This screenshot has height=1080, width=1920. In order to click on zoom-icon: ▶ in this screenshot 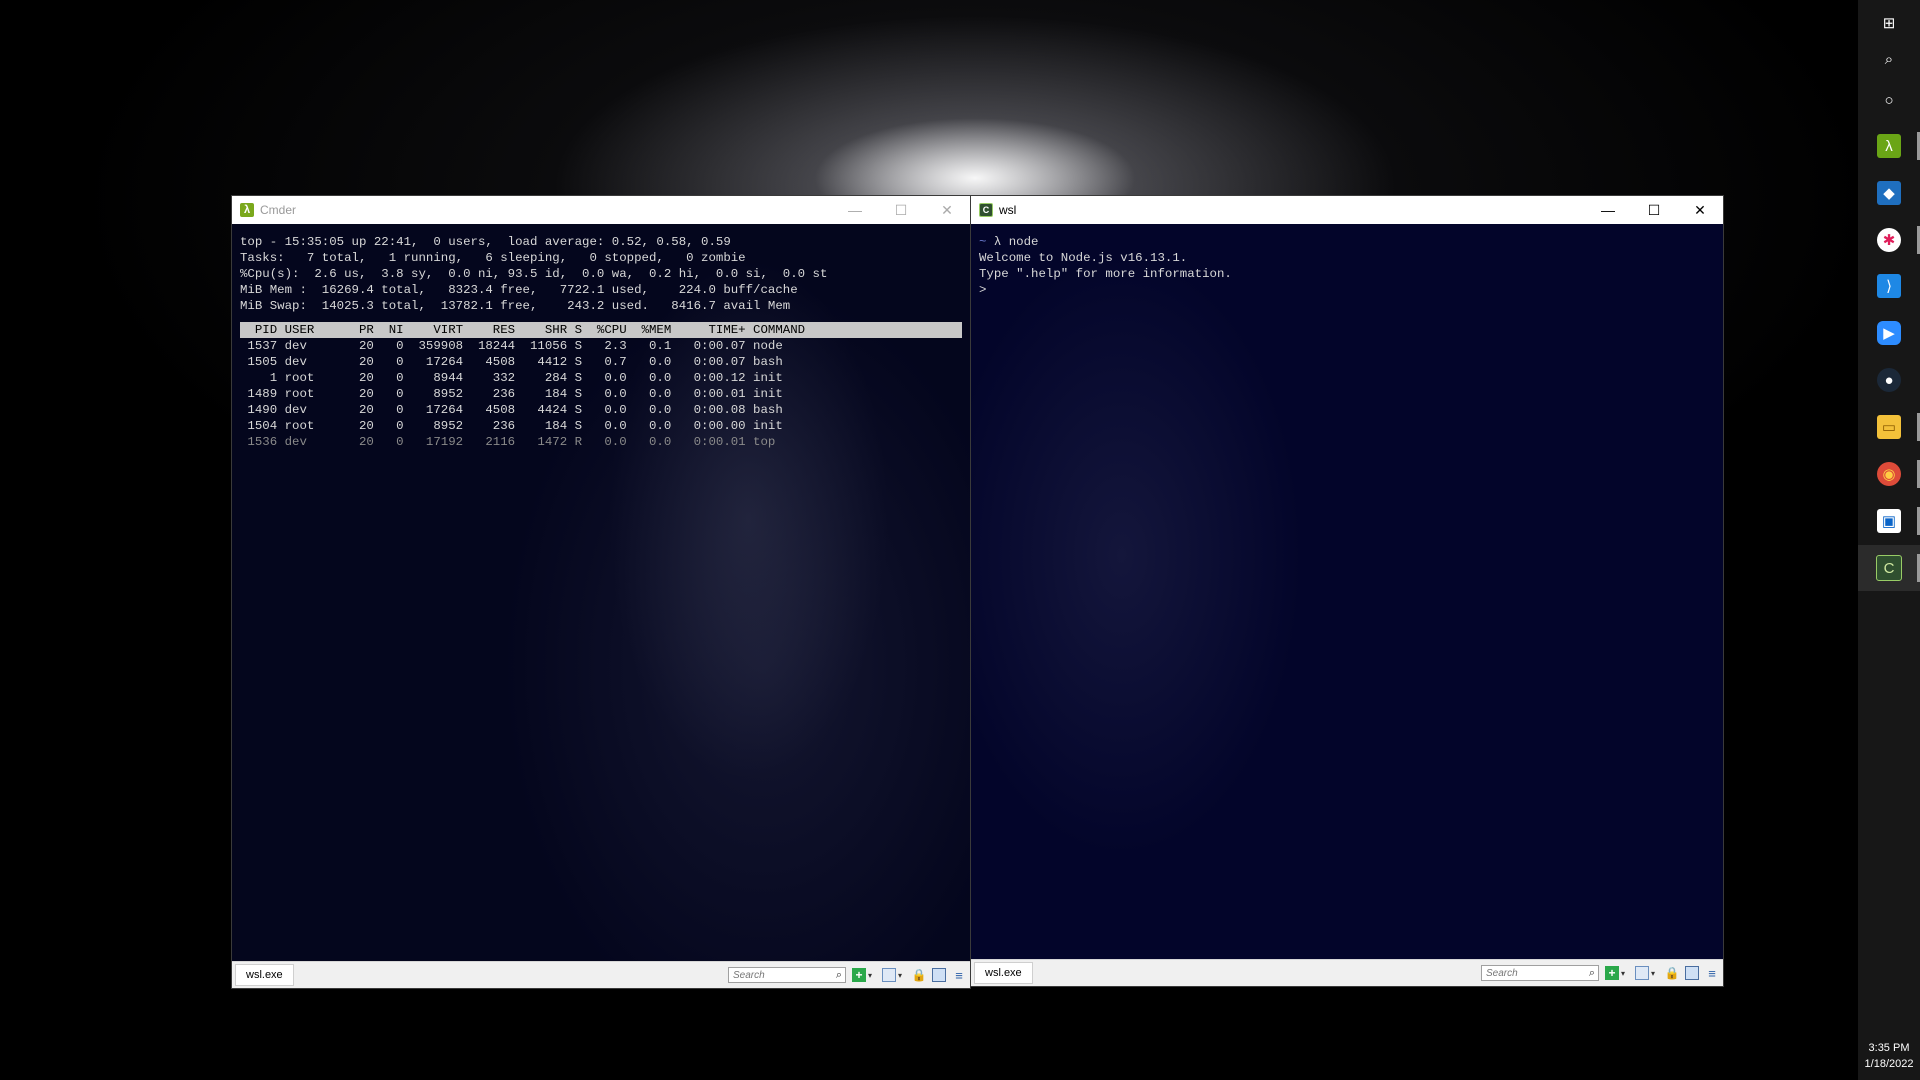, I will do `click(1889, 333)`.